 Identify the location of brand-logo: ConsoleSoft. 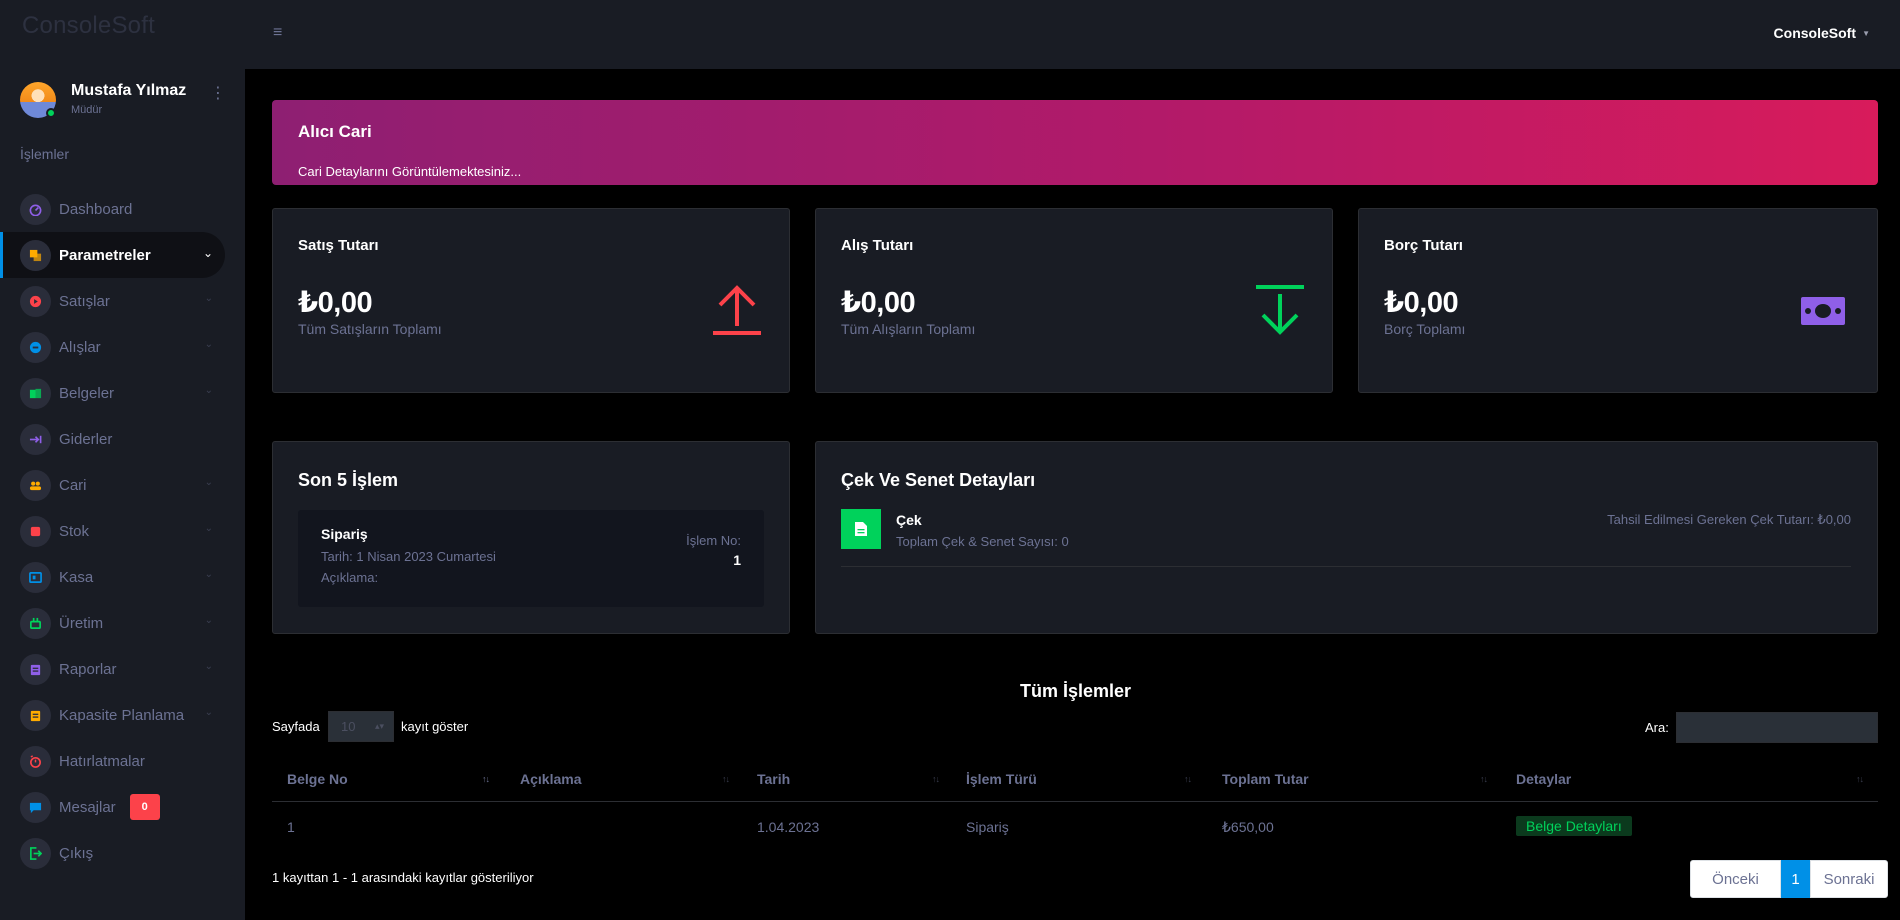
(88, 26).